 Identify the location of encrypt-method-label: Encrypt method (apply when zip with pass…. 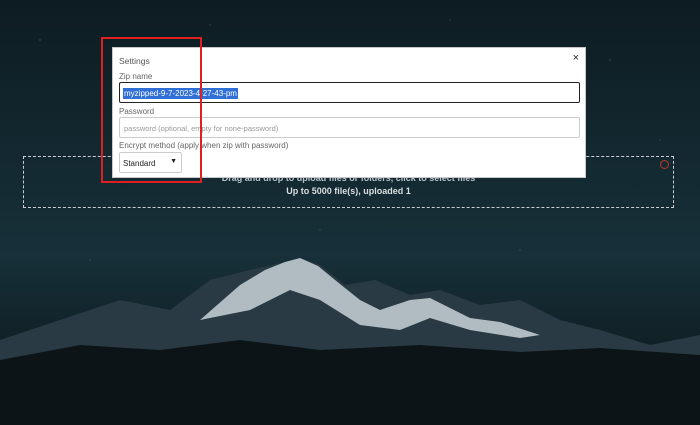
(204, 145).